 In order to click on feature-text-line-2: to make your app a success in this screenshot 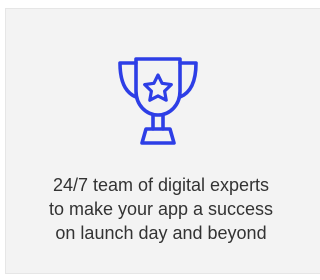, I will do `click(161, 209)`.